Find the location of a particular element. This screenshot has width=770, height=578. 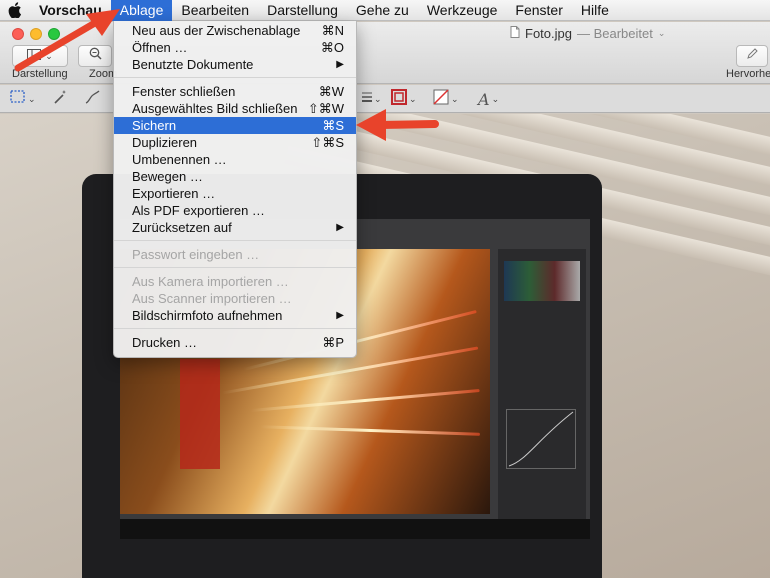

sidebar-view-button: ⌄ is located at coordinates (40, 56).